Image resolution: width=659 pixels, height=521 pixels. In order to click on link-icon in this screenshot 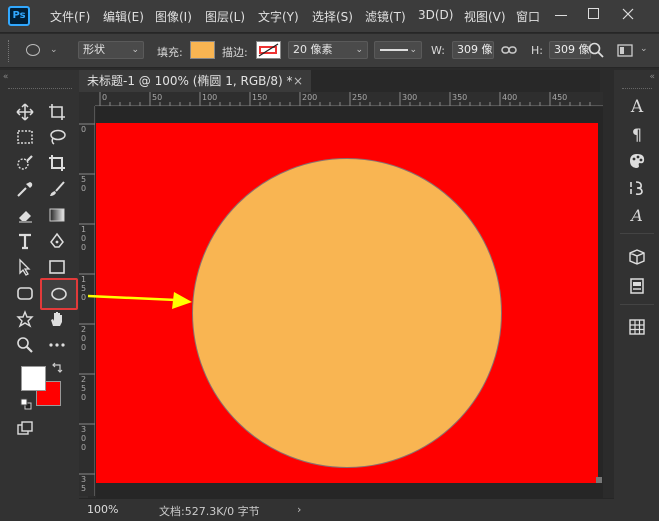, I will do `click(509, 50)`.